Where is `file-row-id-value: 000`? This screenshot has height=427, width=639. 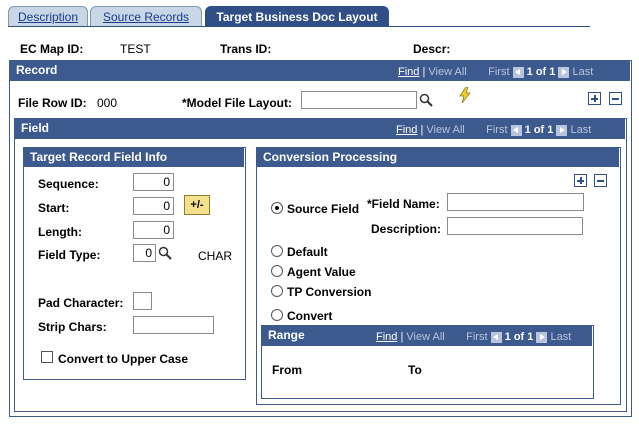 file-row-id-value: 000 is located at coordinates (107, 103).